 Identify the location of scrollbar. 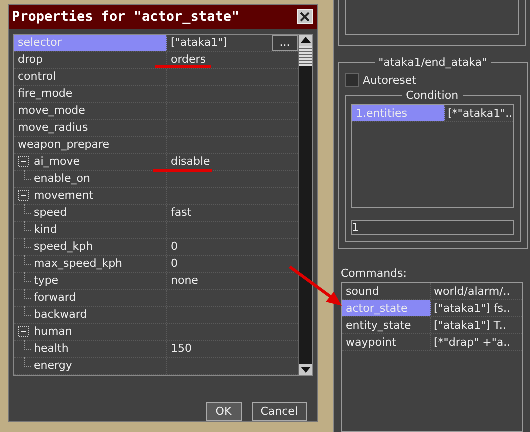
(305, 204).